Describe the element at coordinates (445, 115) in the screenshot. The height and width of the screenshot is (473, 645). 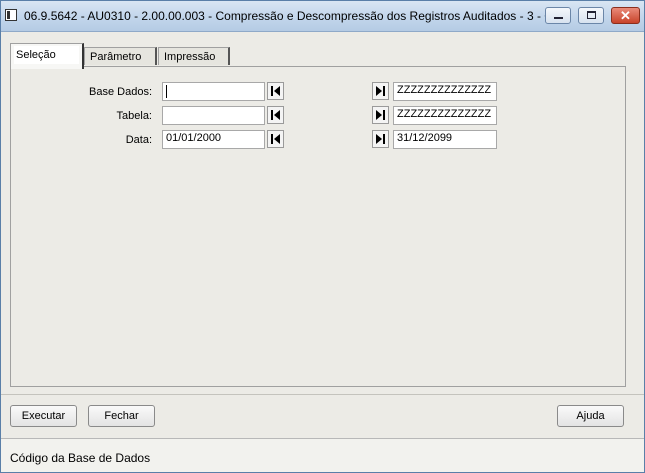
I see `tabela-final-input: ZZZZZZZZZZZZZZ` at that location.